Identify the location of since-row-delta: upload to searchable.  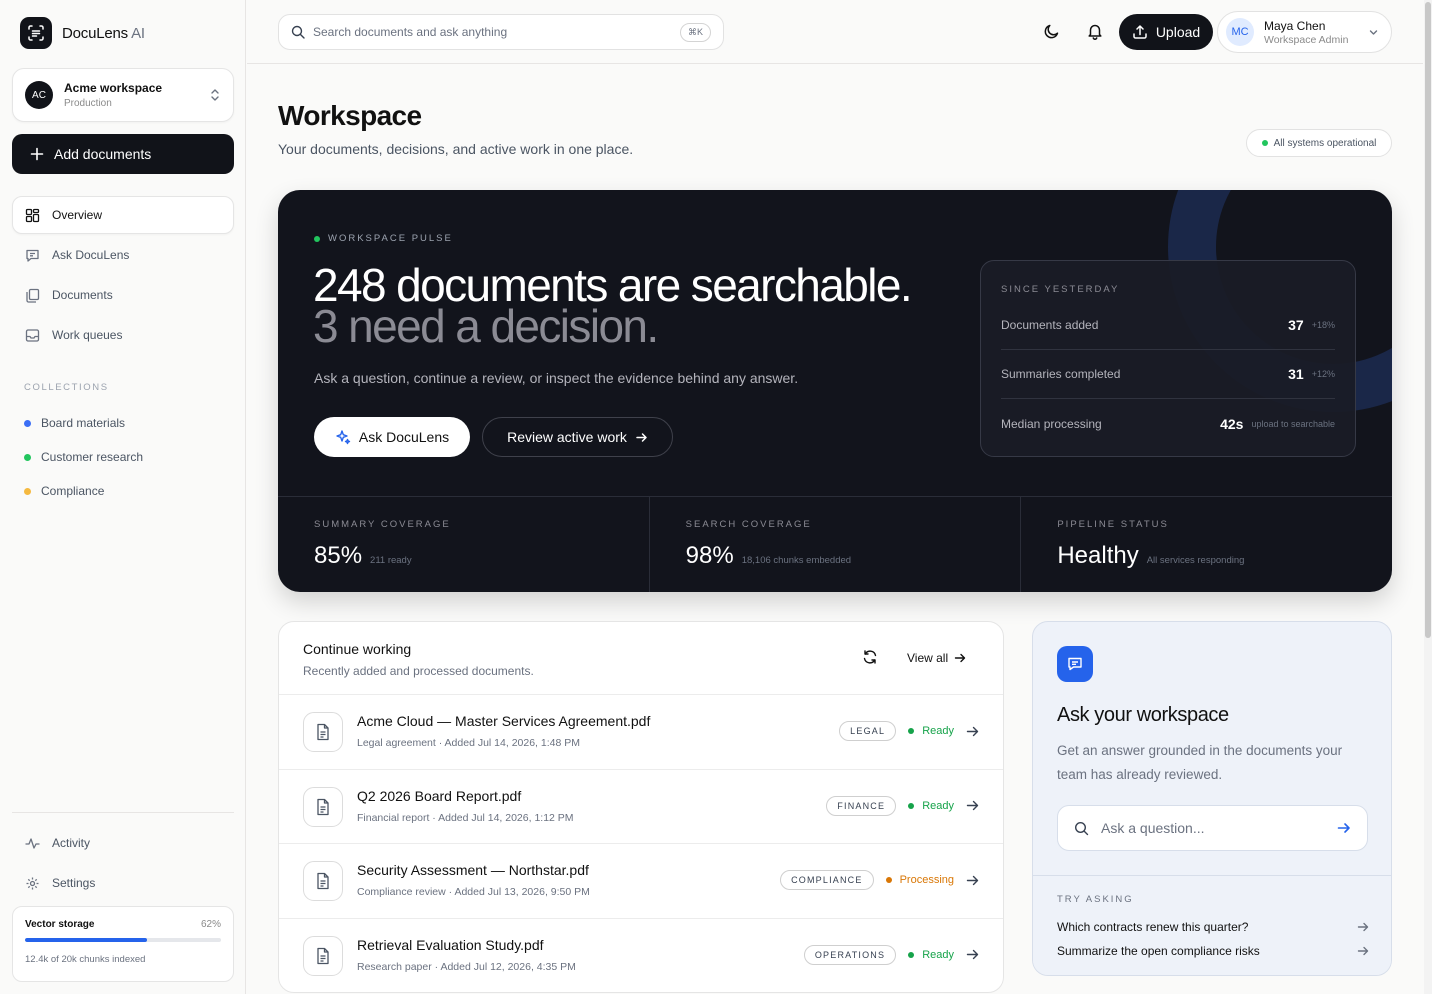
(1293, 423).